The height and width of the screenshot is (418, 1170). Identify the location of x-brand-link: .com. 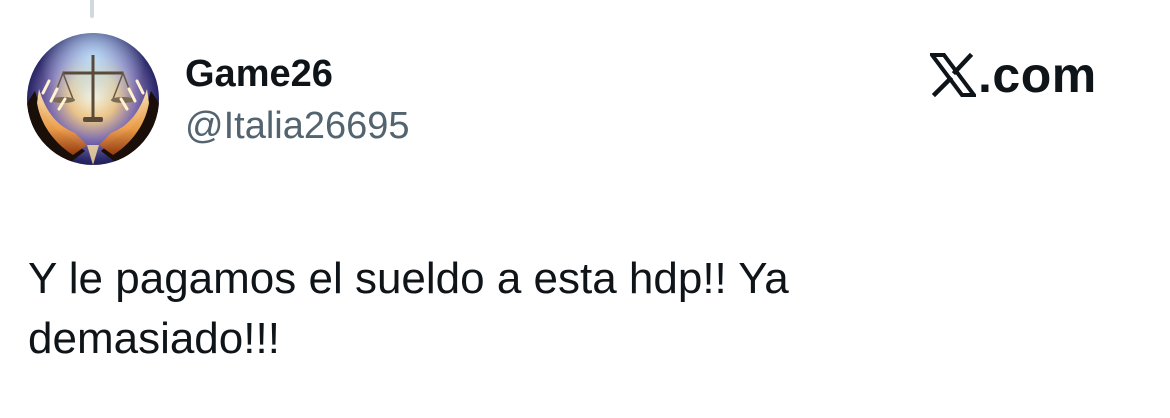
(1013, 75).